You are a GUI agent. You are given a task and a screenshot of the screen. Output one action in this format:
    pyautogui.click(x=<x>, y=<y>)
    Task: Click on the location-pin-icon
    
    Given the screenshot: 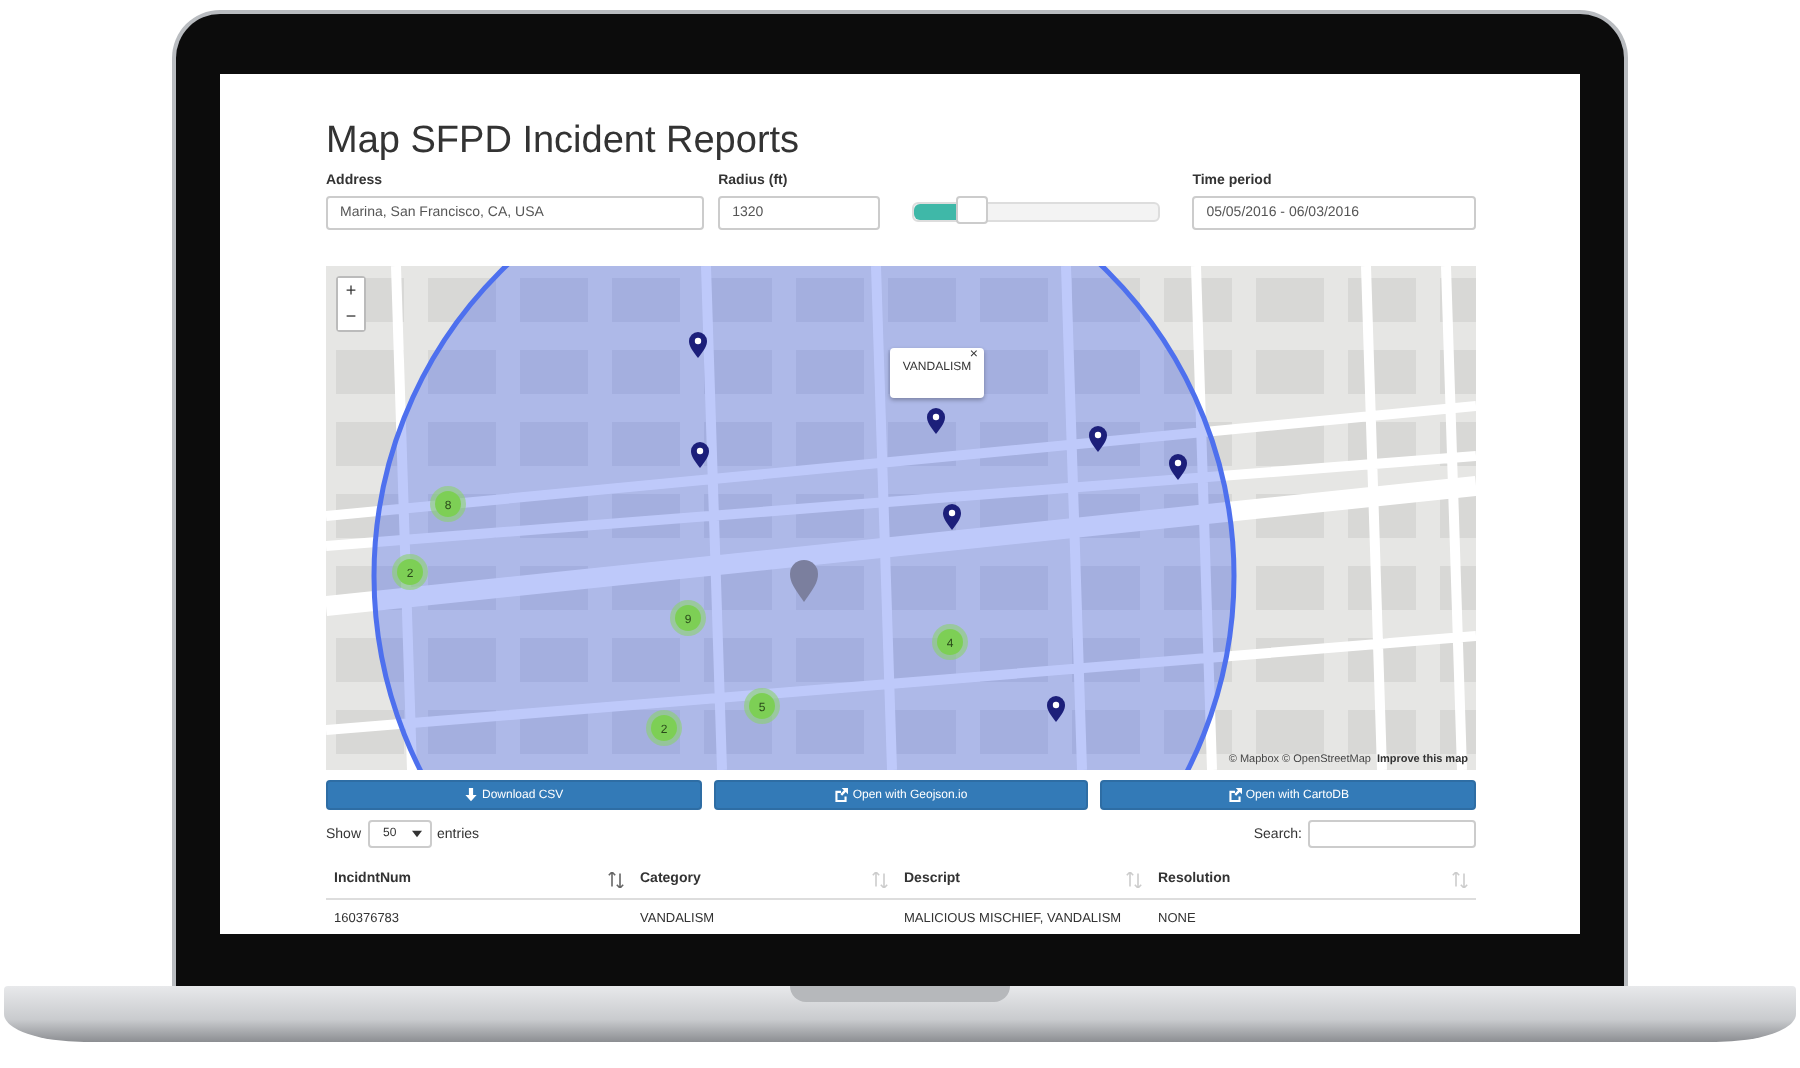 What is the action you would take?
    pyautogui.click(x=804, y=581)
    